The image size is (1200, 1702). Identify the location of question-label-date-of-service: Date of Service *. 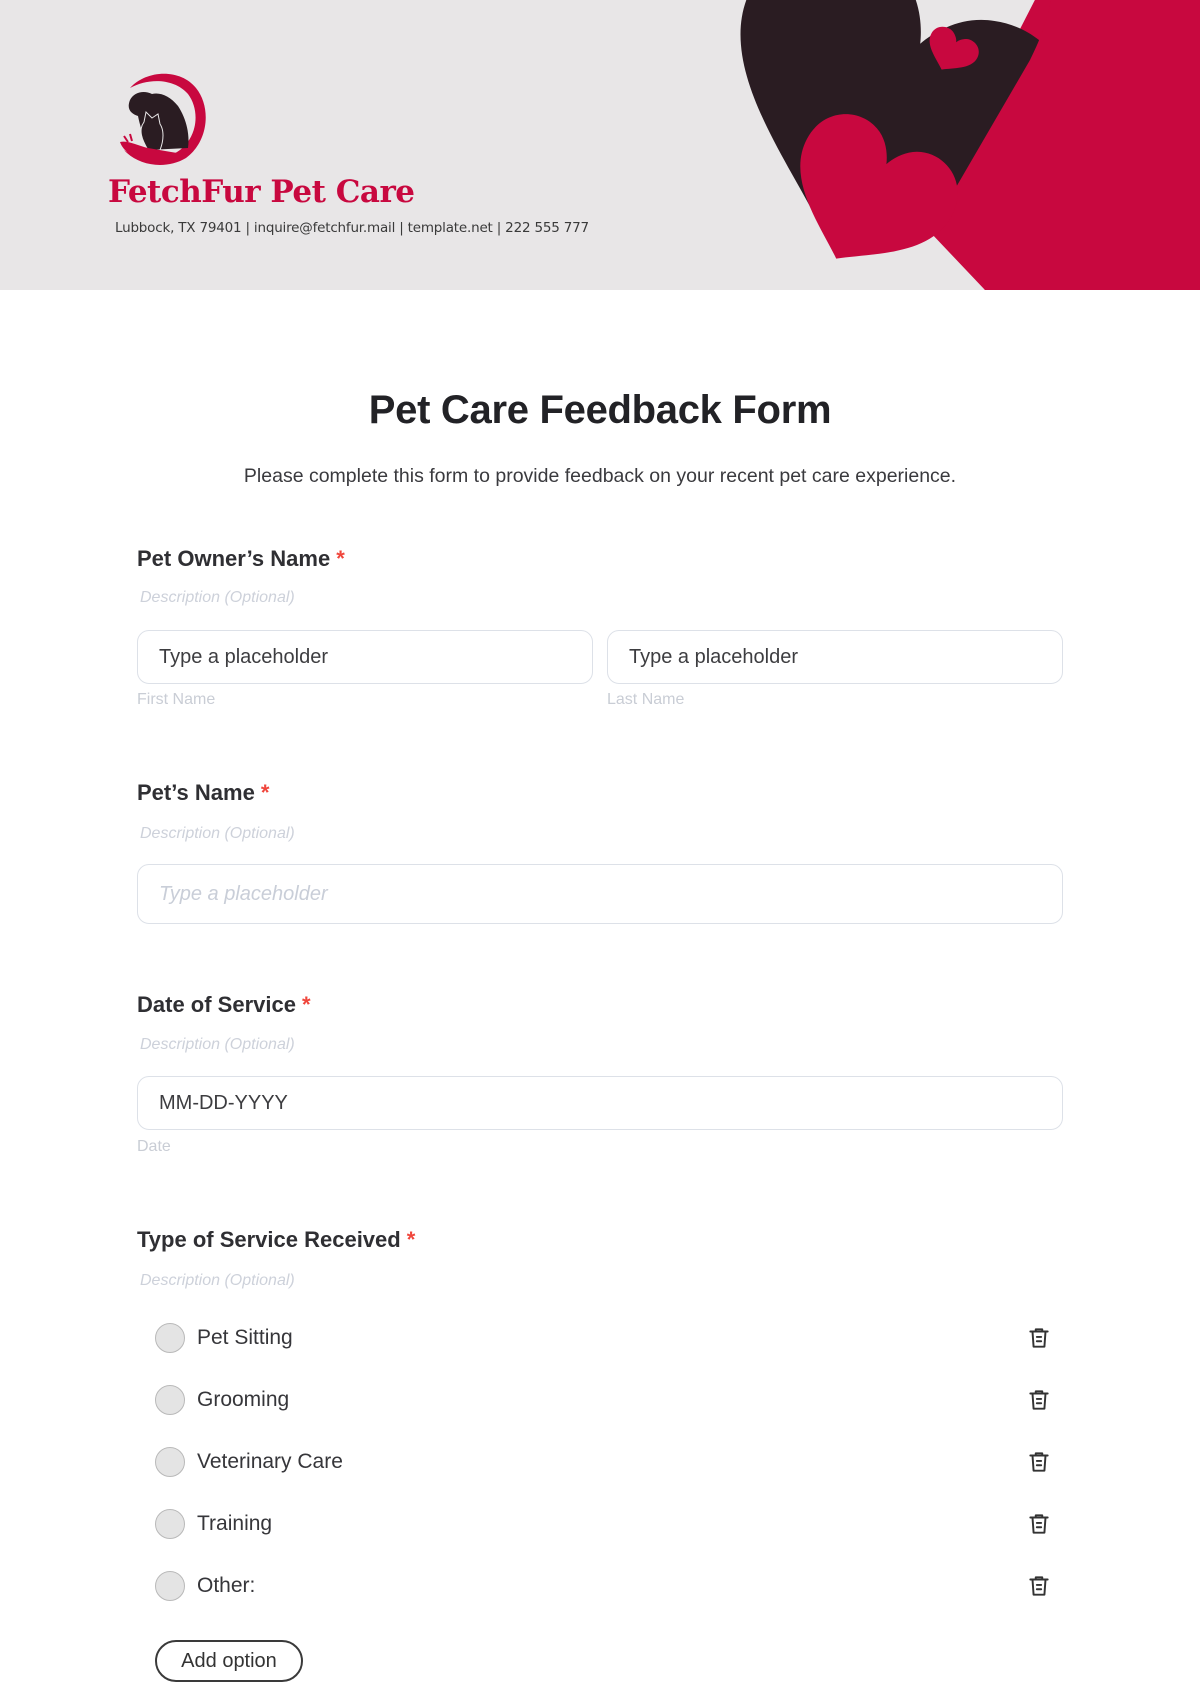
(224, 1005).